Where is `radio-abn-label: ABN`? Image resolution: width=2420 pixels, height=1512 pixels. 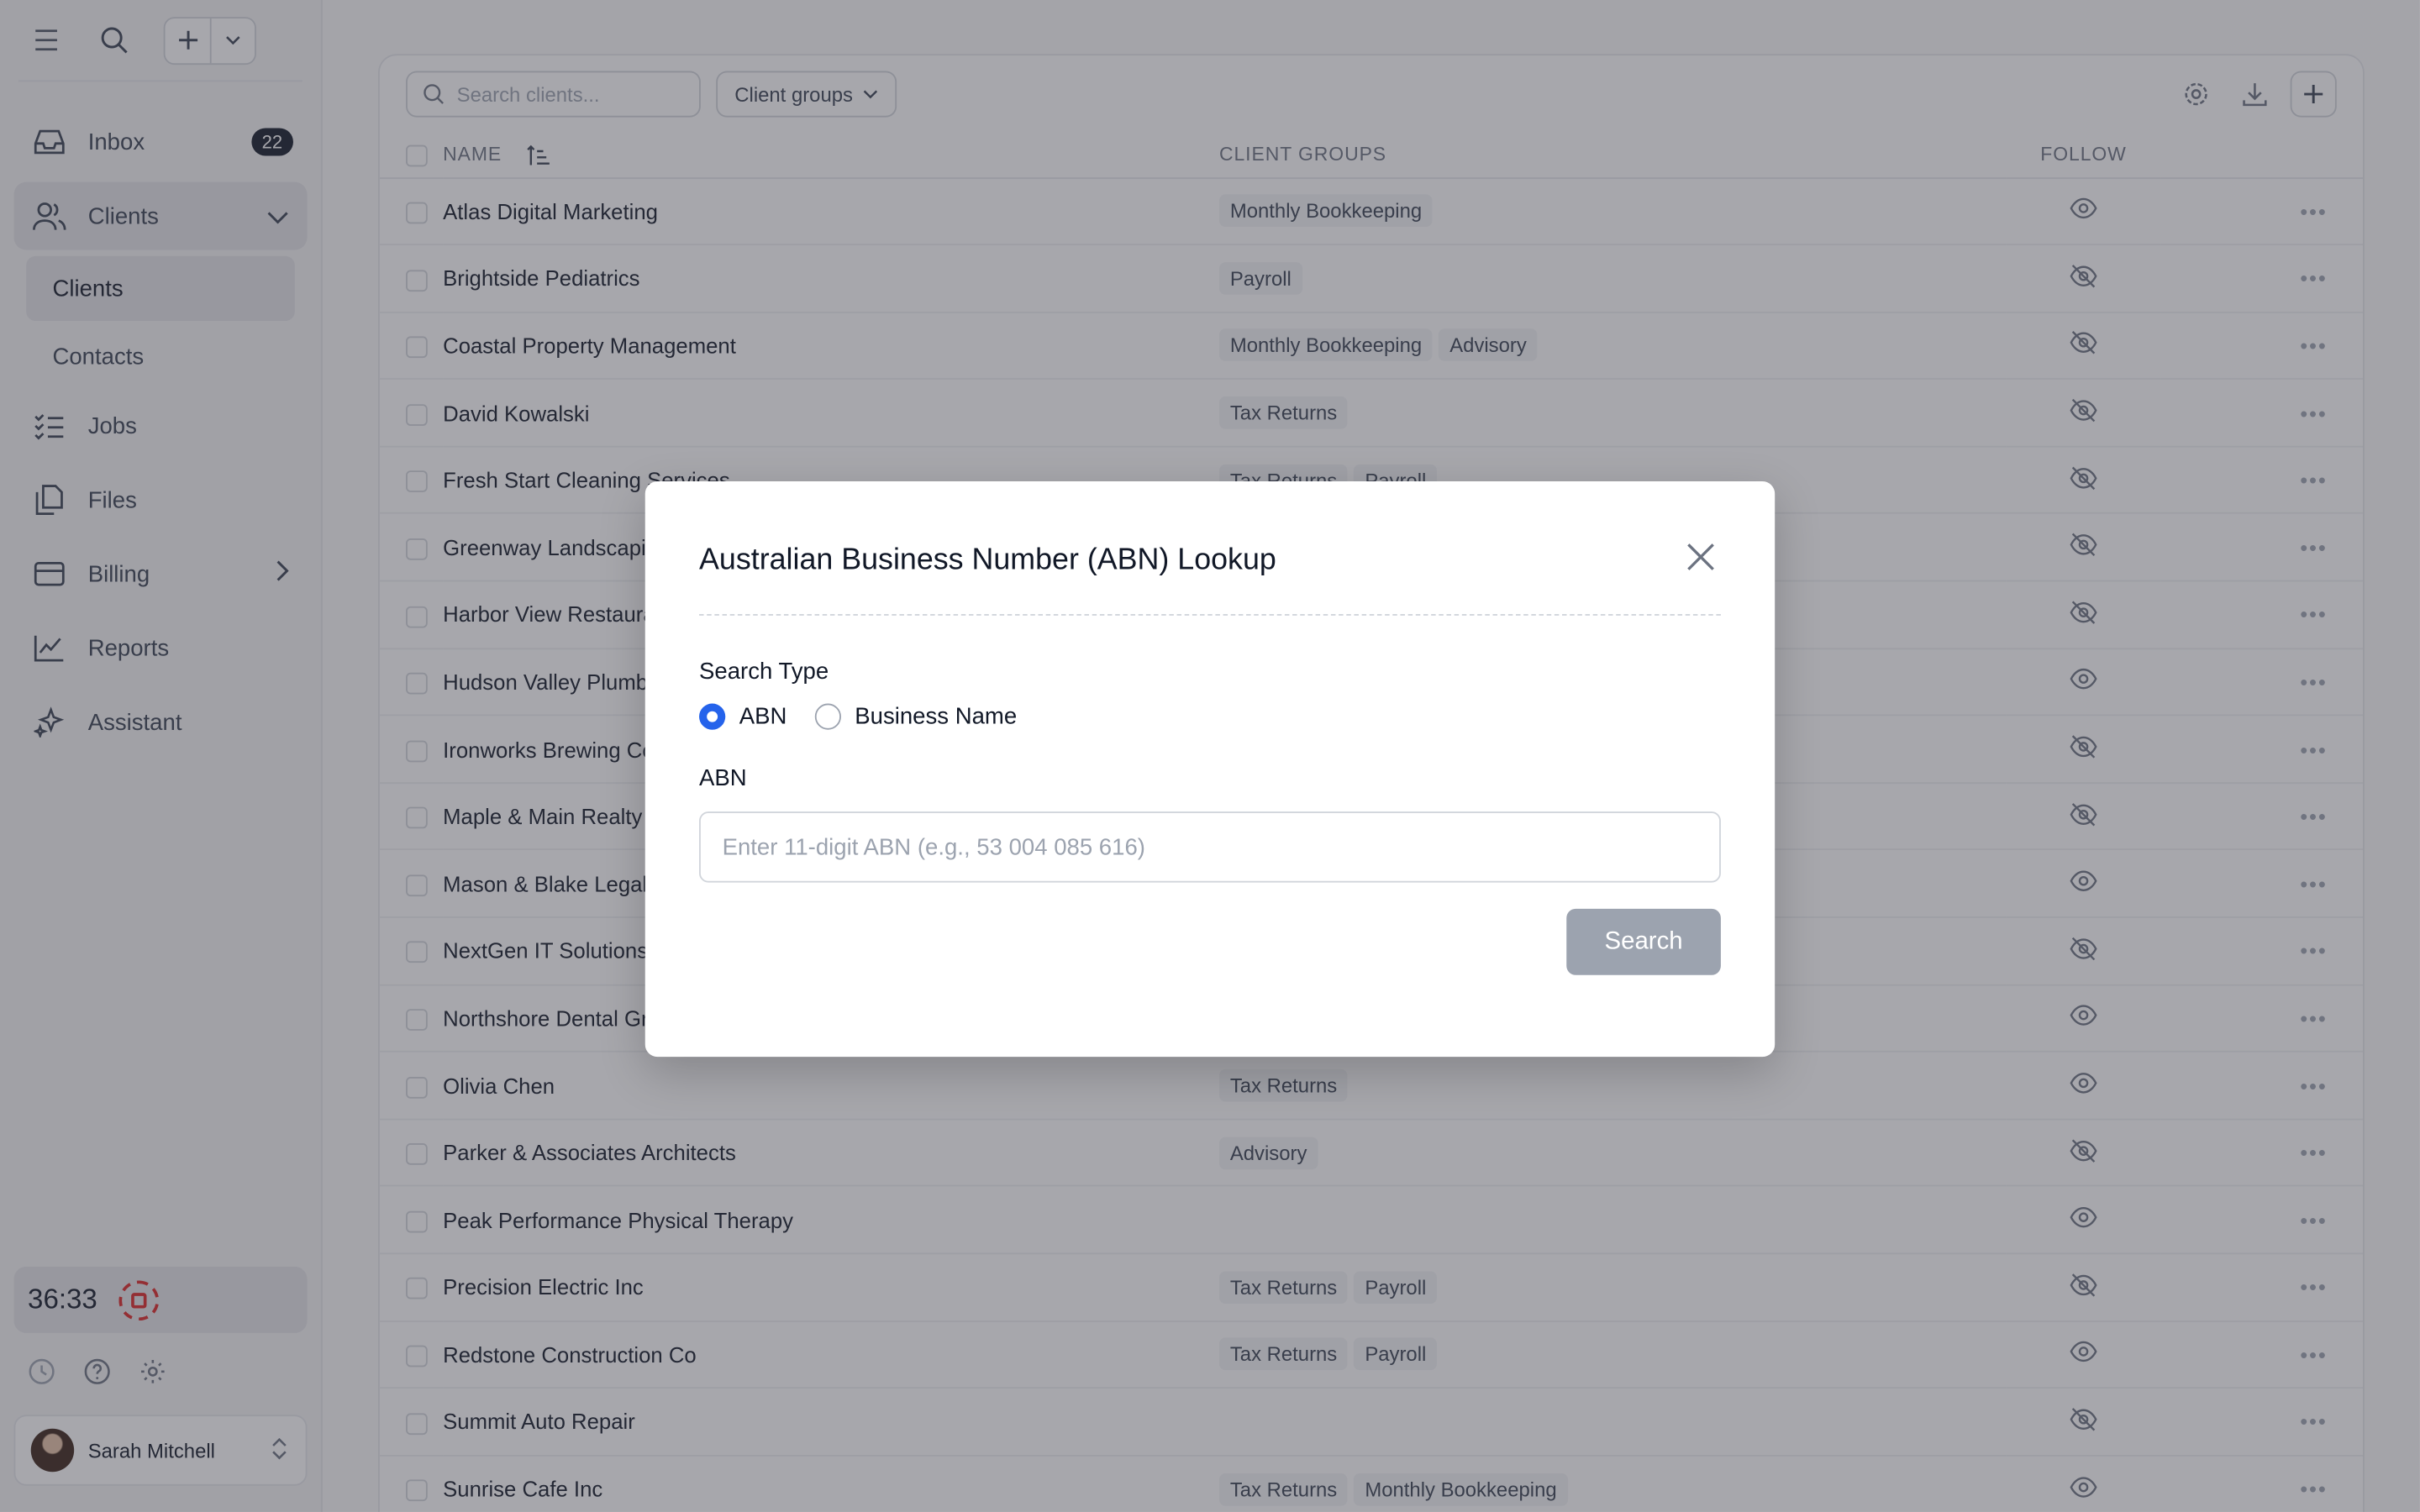
radio-abn-label: ABN is located at coordinates (763, 717).